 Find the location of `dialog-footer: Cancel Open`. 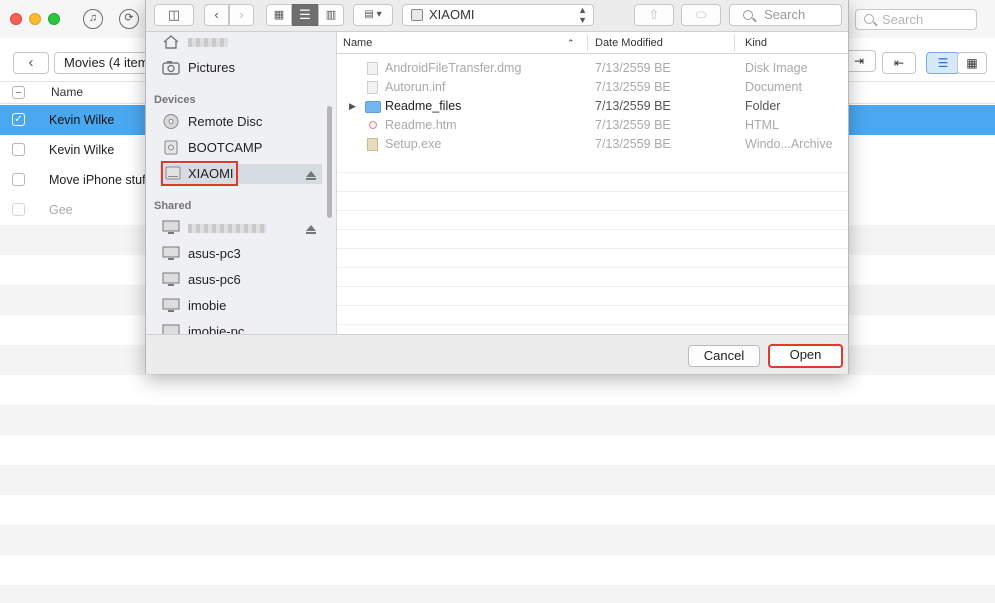

dialog-footer: Cancel Open is located at coordinates (497, 354).